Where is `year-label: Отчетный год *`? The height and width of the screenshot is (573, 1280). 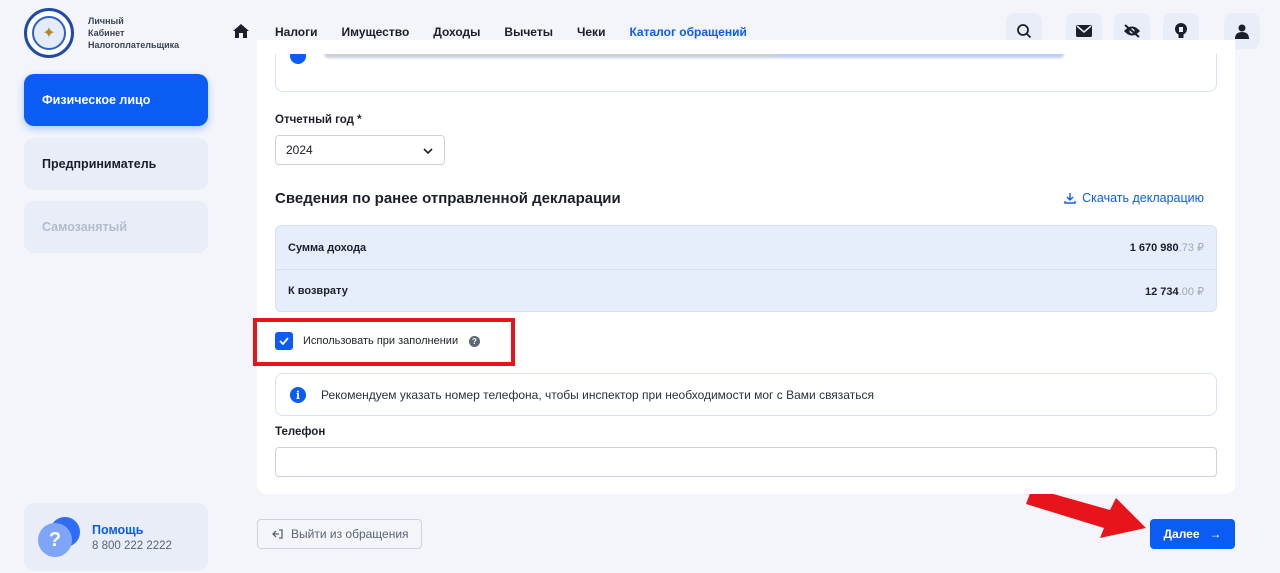
year-label: Отчетный год * is located at coordinates (318, 120).